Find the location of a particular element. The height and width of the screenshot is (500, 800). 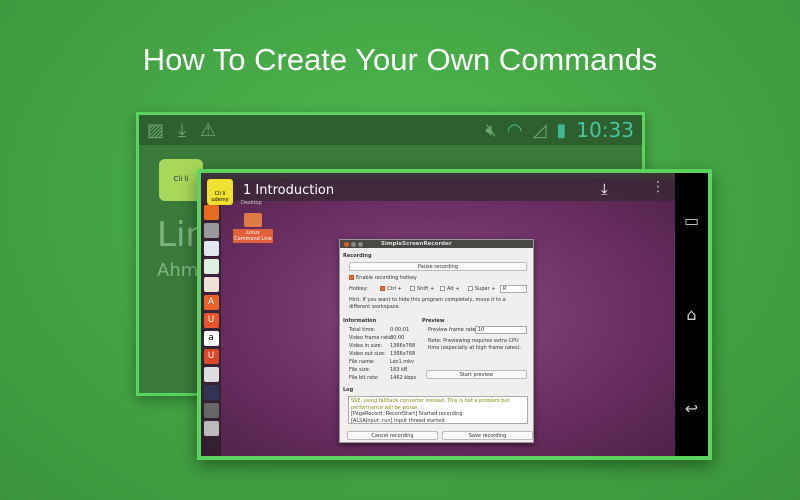

trash-icon is located at coordinates (211, 428).